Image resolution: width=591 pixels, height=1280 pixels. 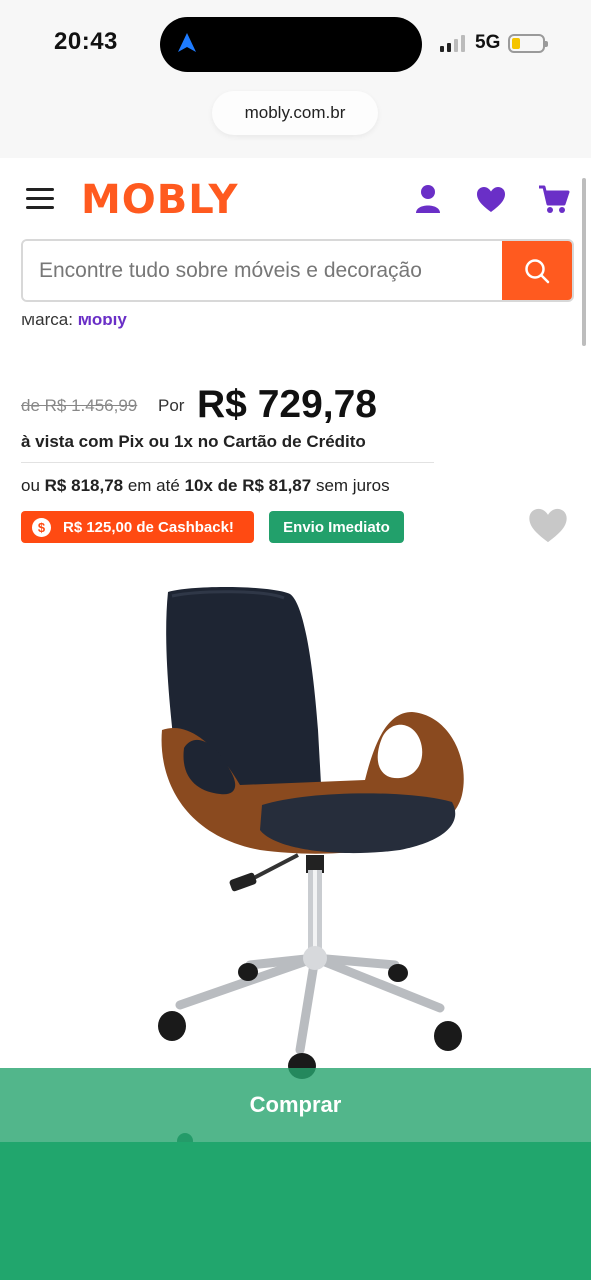 What do you see at coordinates (548, 525) in the screenshot?
I see `favorite-heart-icon` at bounding box center [548, 525].